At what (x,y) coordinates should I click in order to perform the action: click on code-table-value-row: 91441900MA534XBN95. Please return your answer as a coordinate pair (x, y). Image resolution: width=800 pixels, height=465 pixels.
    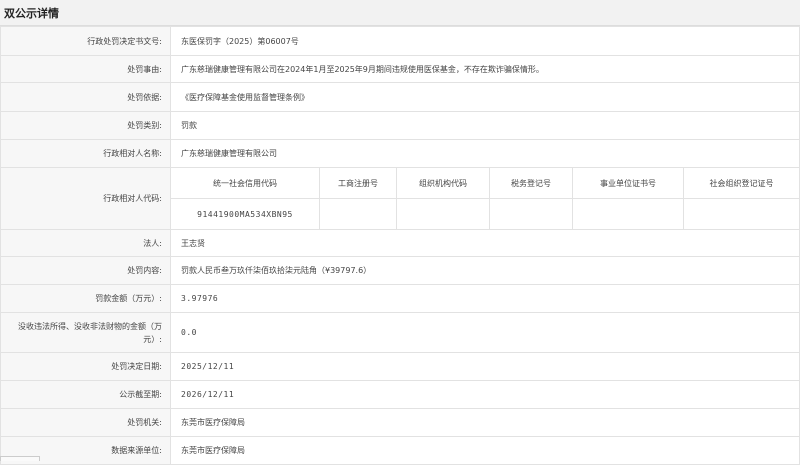
    Looking at the image, I should click on (485, 214).